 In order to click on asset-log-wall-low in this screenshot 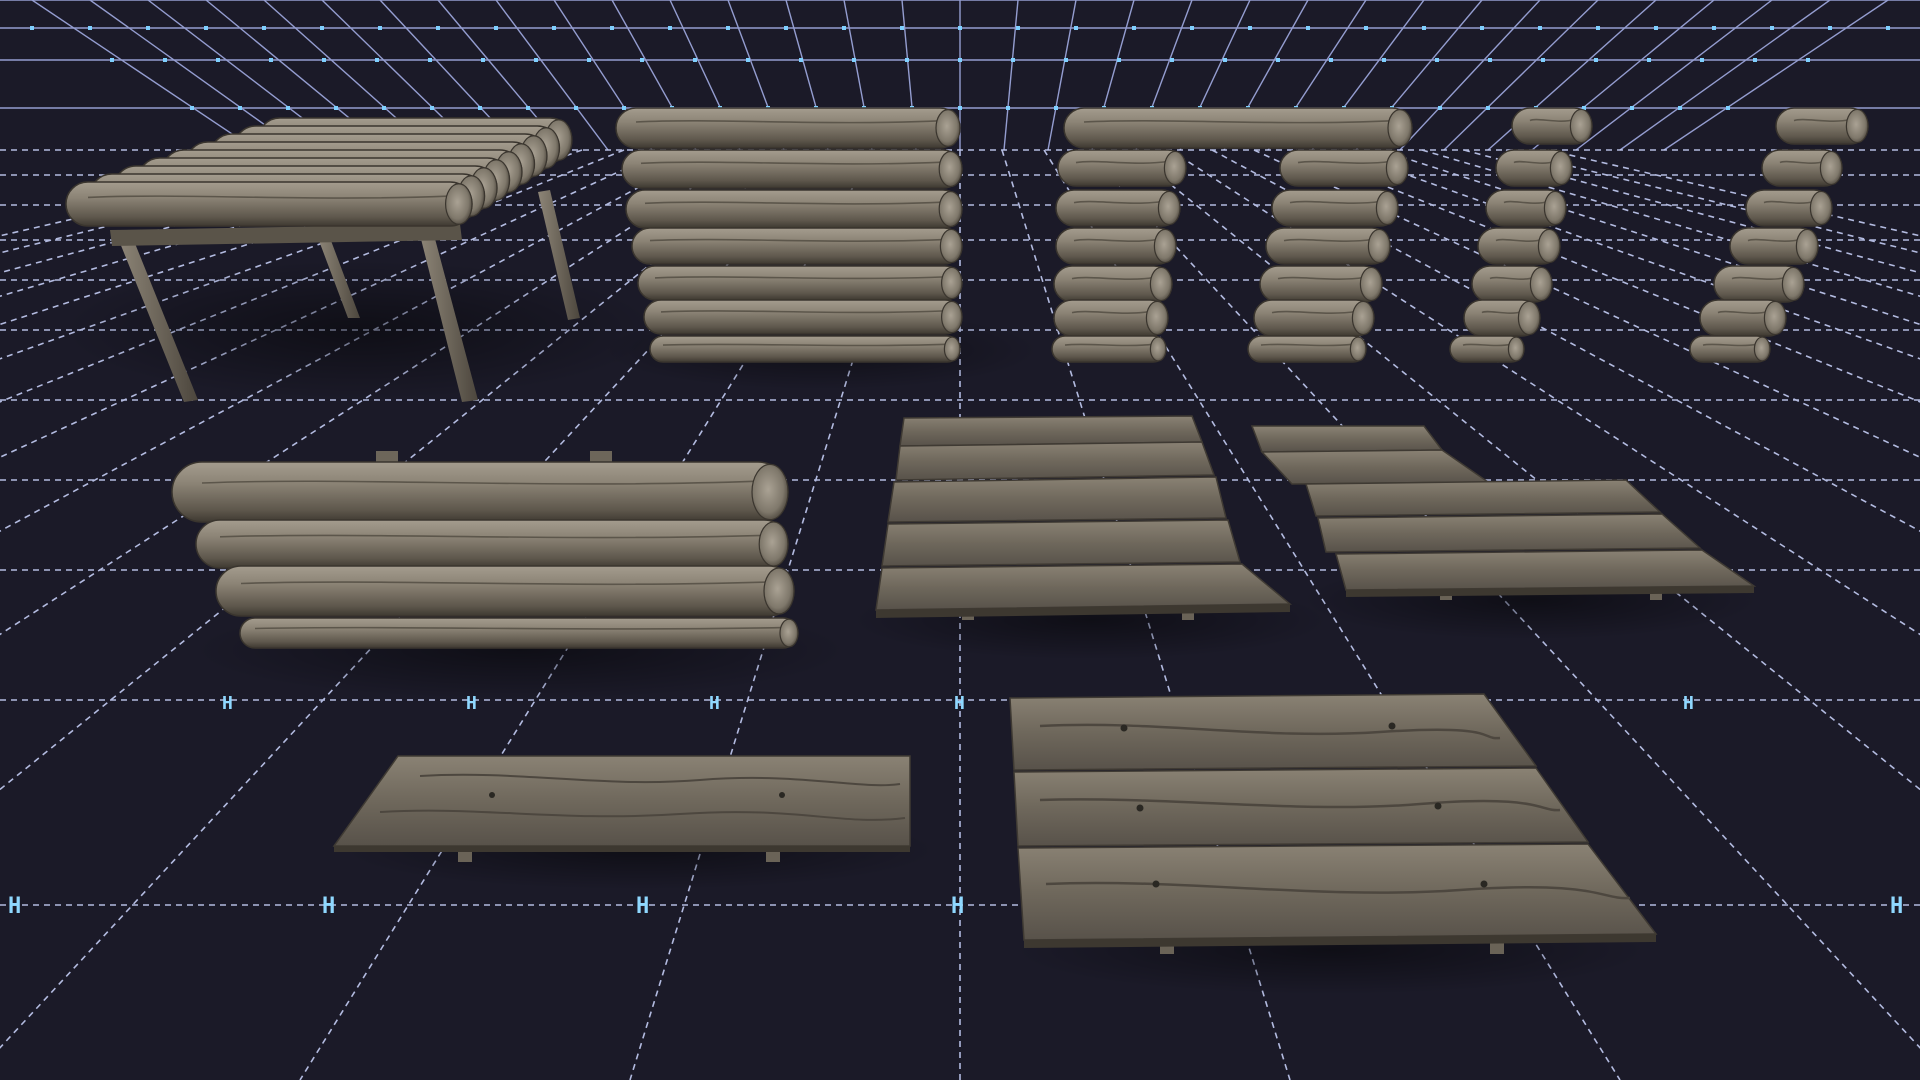, I will do `click(485, 550)`.